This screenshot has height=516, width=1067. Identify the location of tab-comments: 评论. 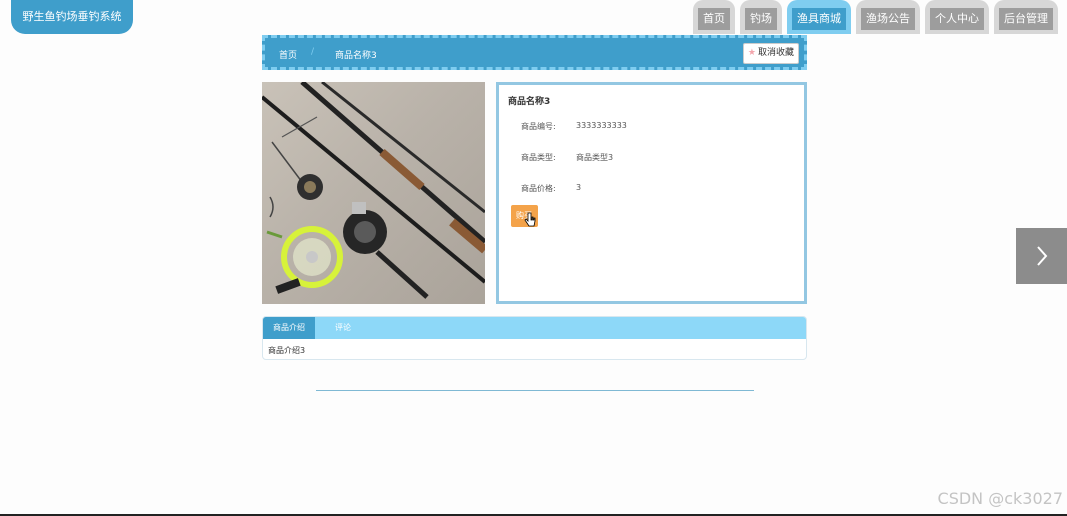
(343, 328).